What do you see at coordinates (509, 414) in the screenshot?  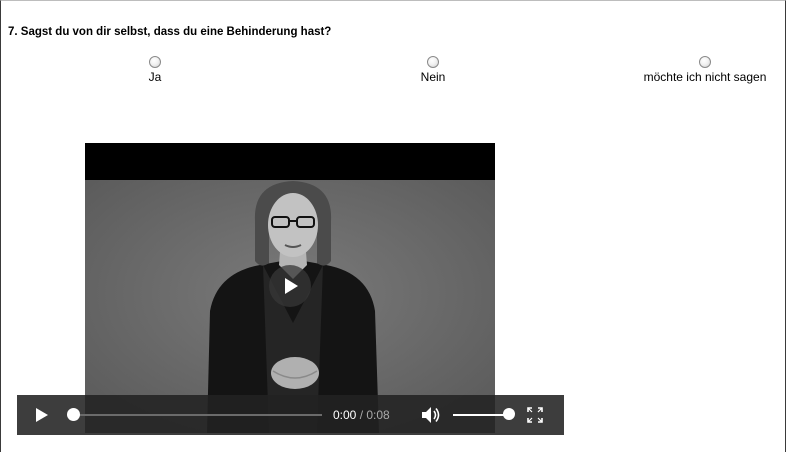 I see `volume-handle` at bounding box center [509, 414].